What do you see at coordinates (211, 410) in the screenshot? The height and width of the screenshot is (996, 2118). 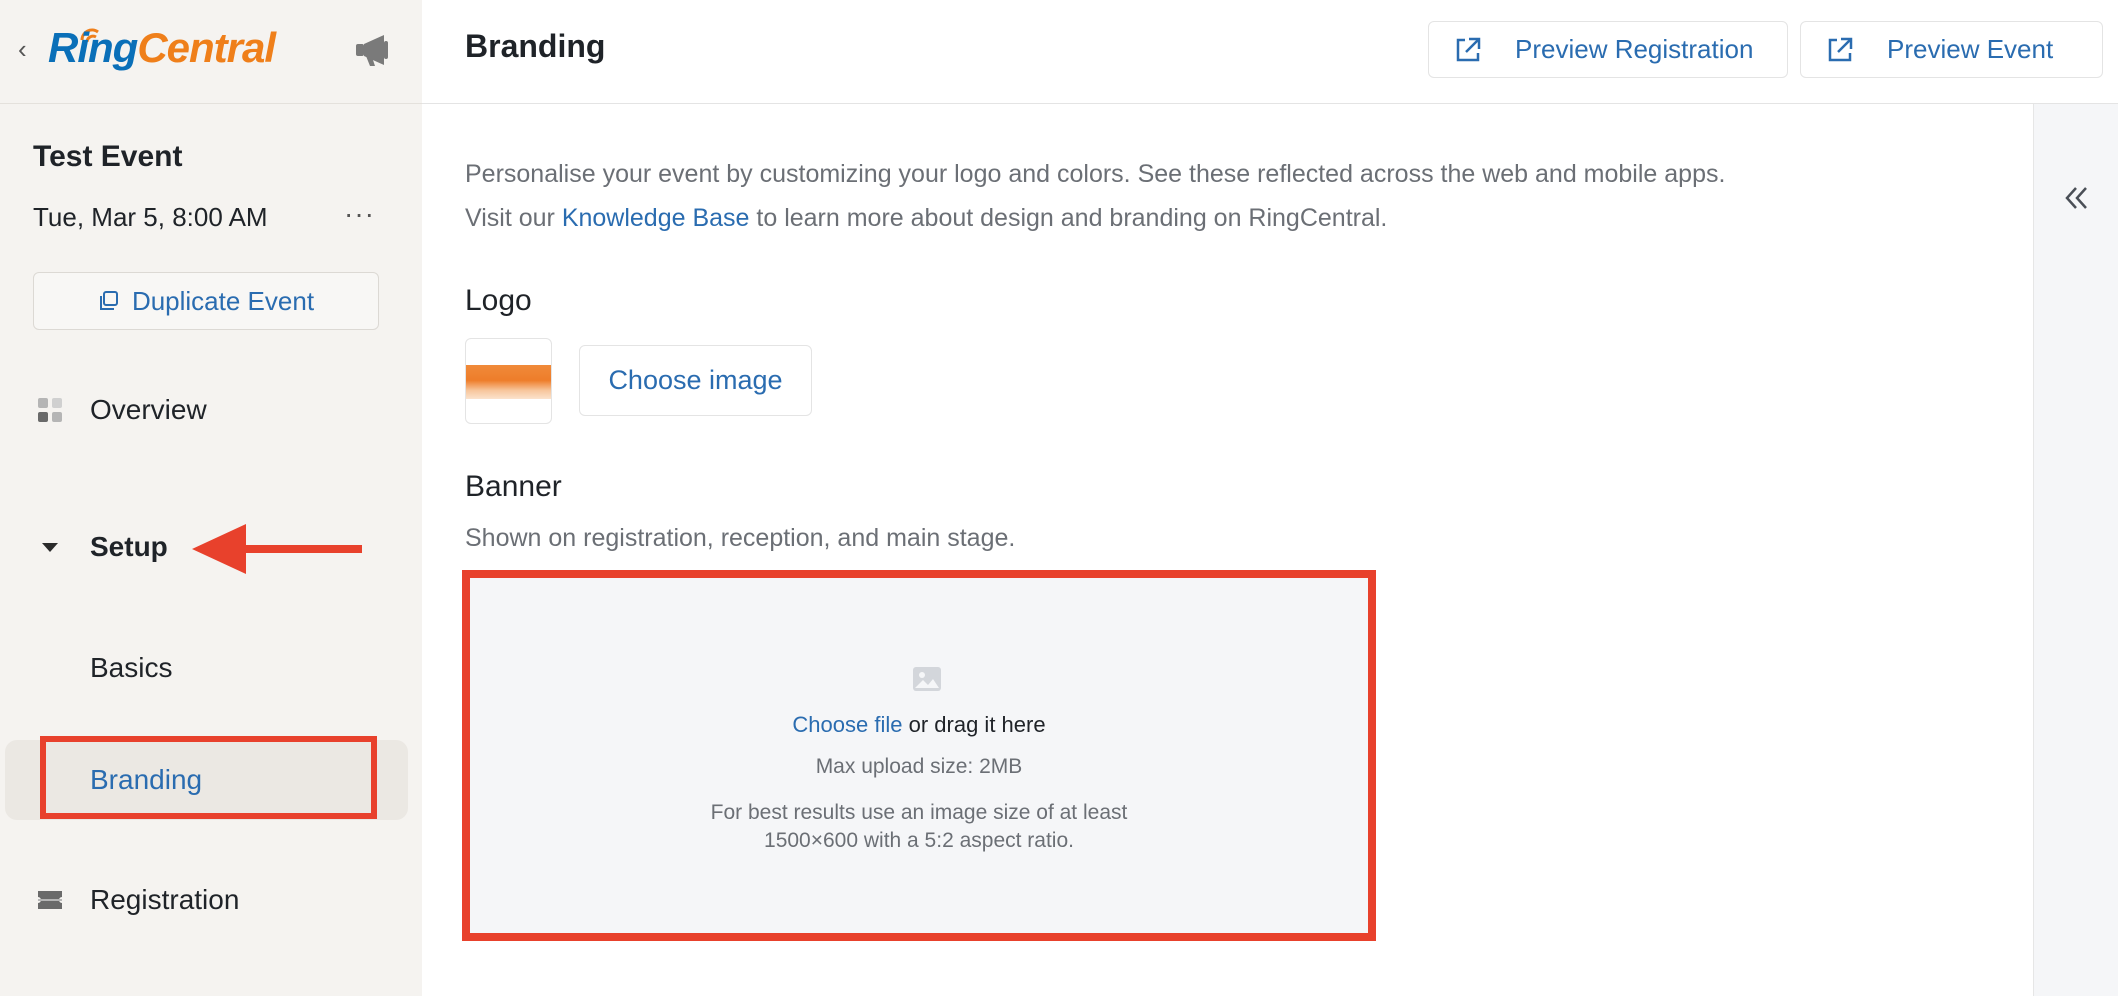 I see `sidebar-item-overview: Overview` at bounding box center [211, 410].